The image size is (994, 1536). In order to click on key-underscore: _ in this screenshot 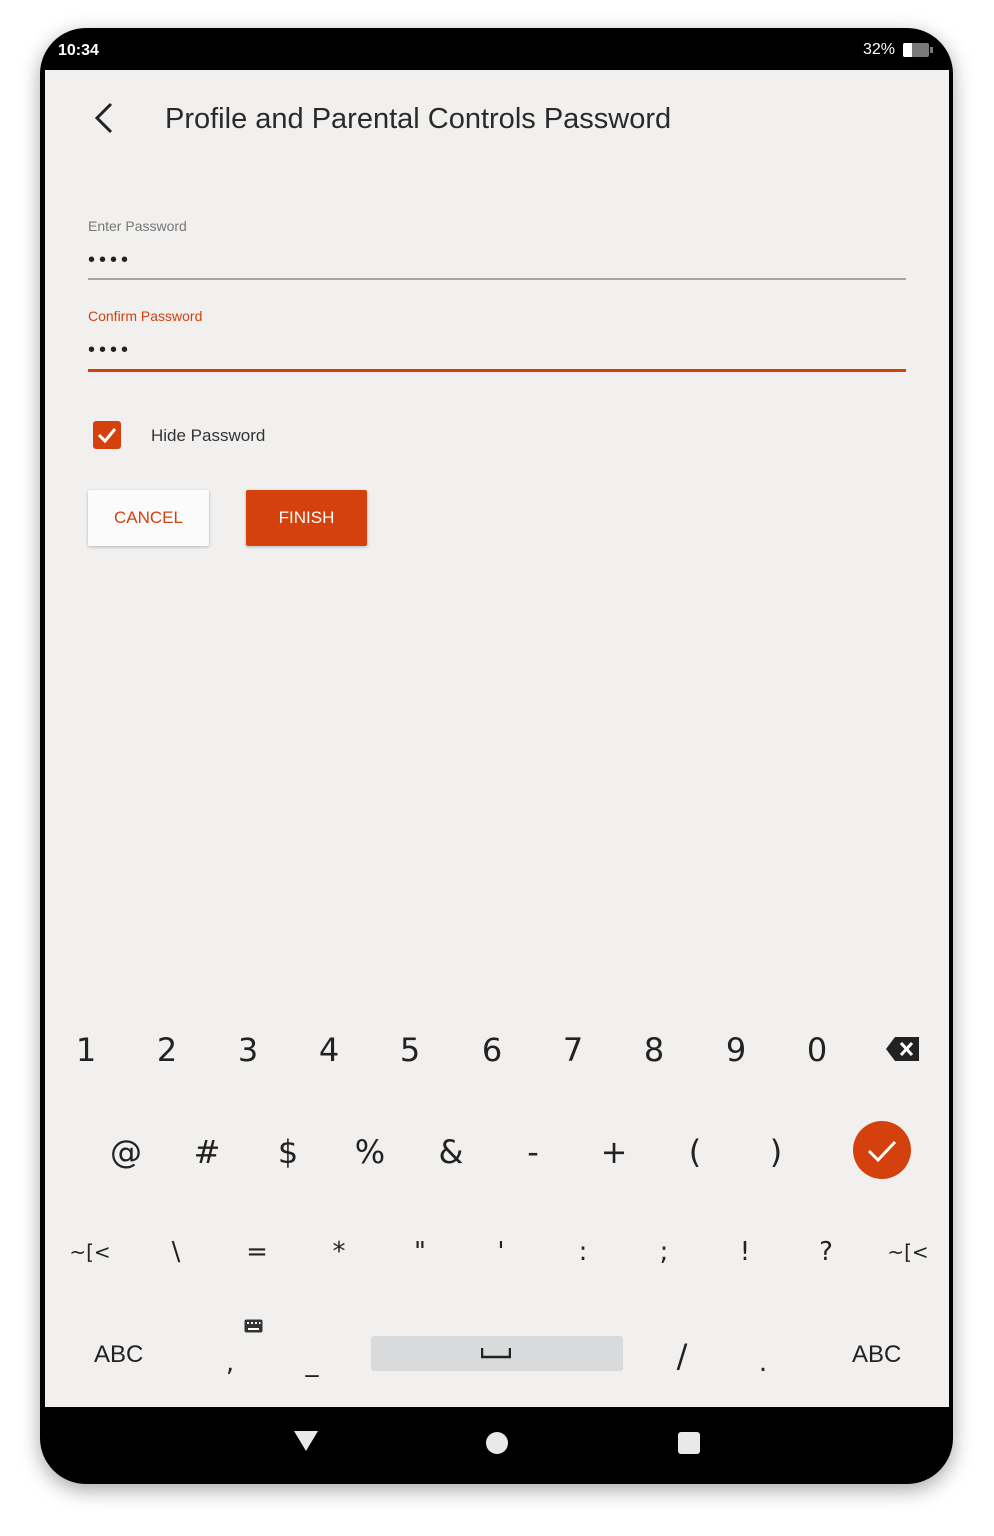, I will do `click(312, 1363)`.